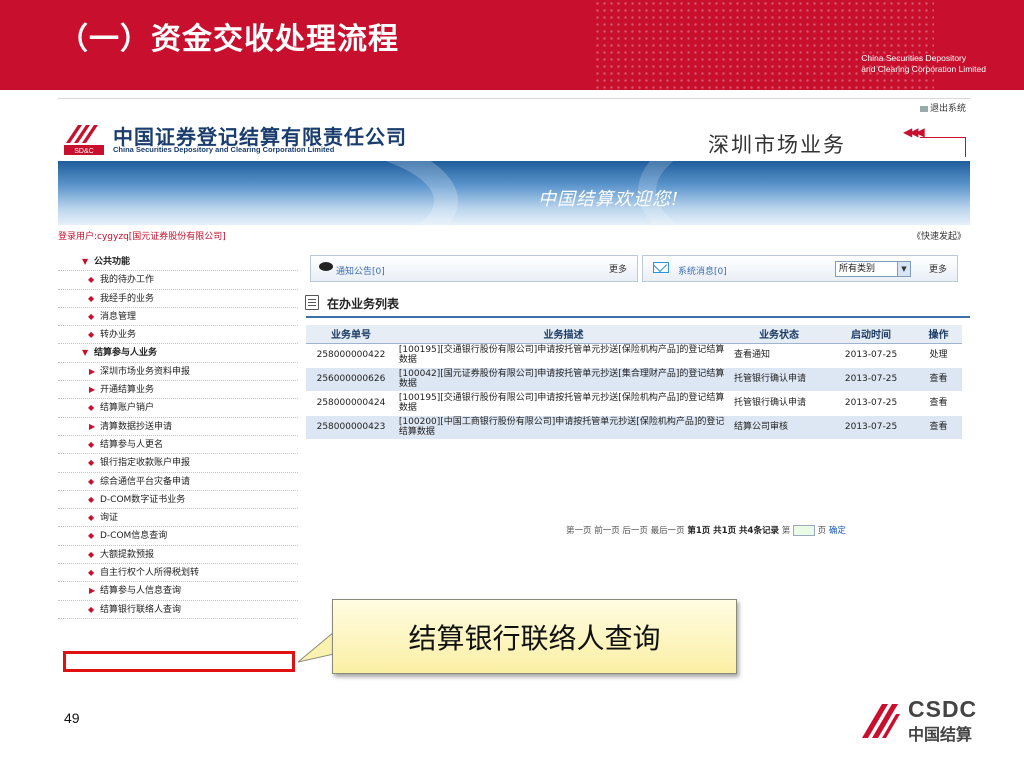 The height and width of the screenshot is (768, 1024). What do you see at coordinates (178, 518) in the screenshot?
I see `sidebar-item: ◆ 询证` at bounding box center [178, 518].